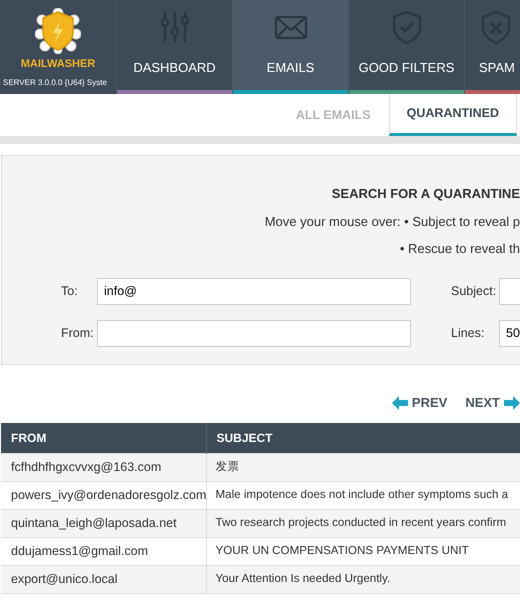  Describe the element at coordinates (54, 82) in the screenshot. I see `server-version: SERVER 3.0.0.0 {U64} Syste` at that location.